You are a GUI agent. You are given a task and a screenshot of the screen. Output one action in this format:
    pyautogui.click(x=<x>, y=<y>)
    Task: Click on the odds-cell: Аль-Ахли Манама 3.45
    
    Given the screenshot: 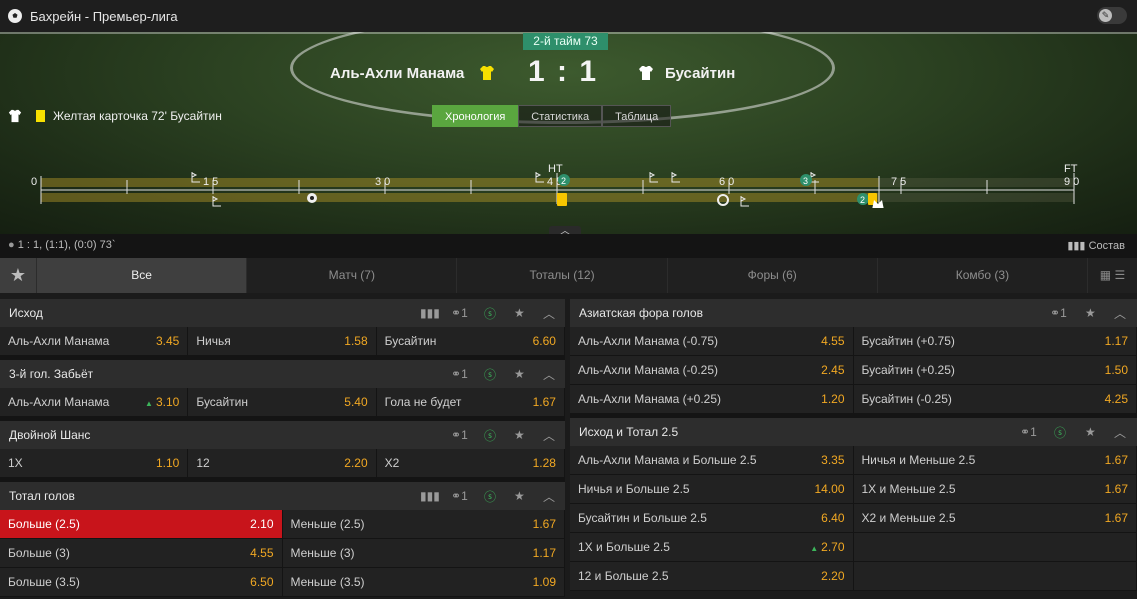 What is the action you would take?
    pyautogui.click(x=94, y=341)
    